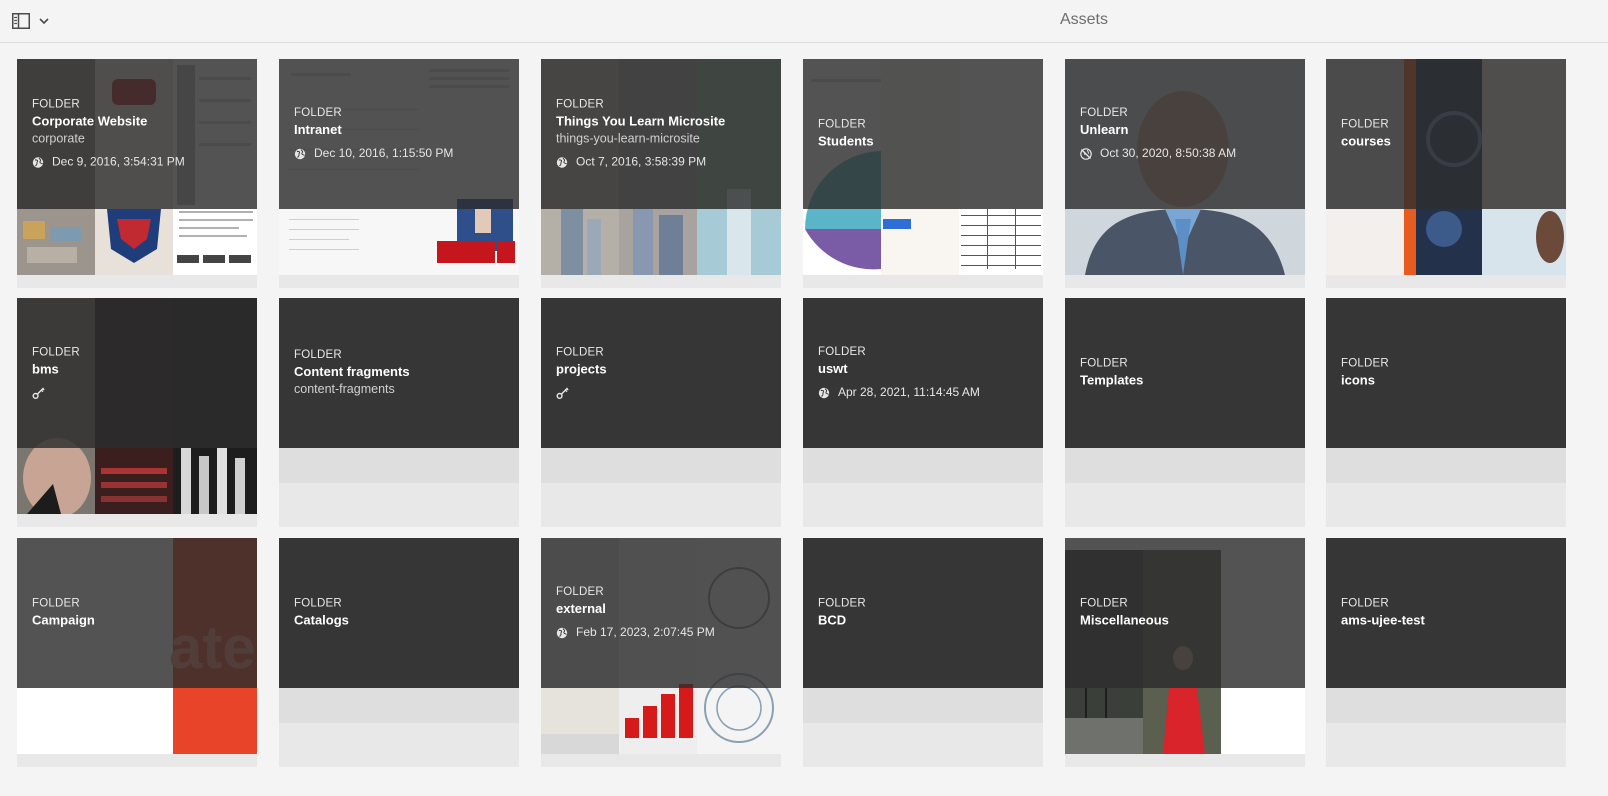 Image resolution: width=1608 pixels, height=796 pixels. I want to click on publish-status: Dec 10, 2016, 1:15:50 PM, so click(401, 153).